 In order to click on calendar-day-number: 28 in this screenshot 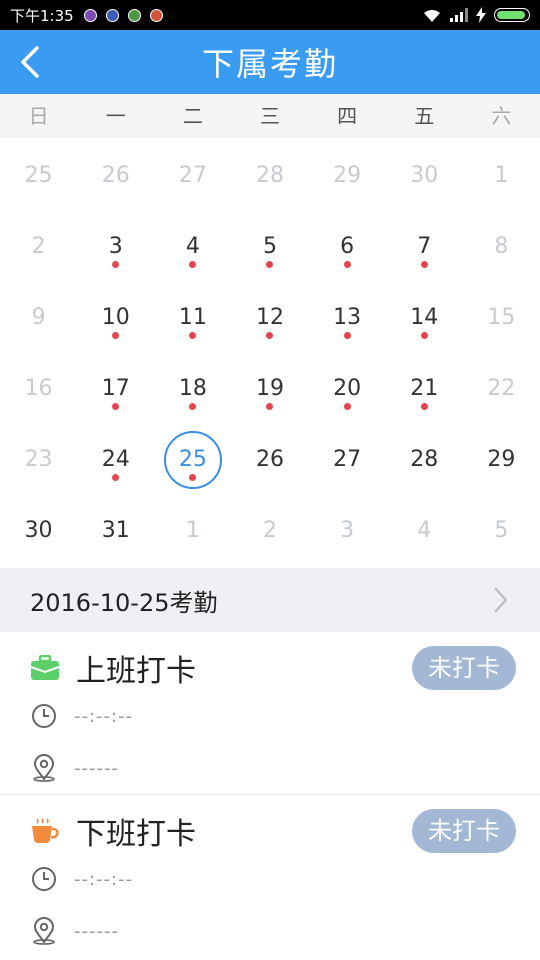, I will do `click(269, 175)`.